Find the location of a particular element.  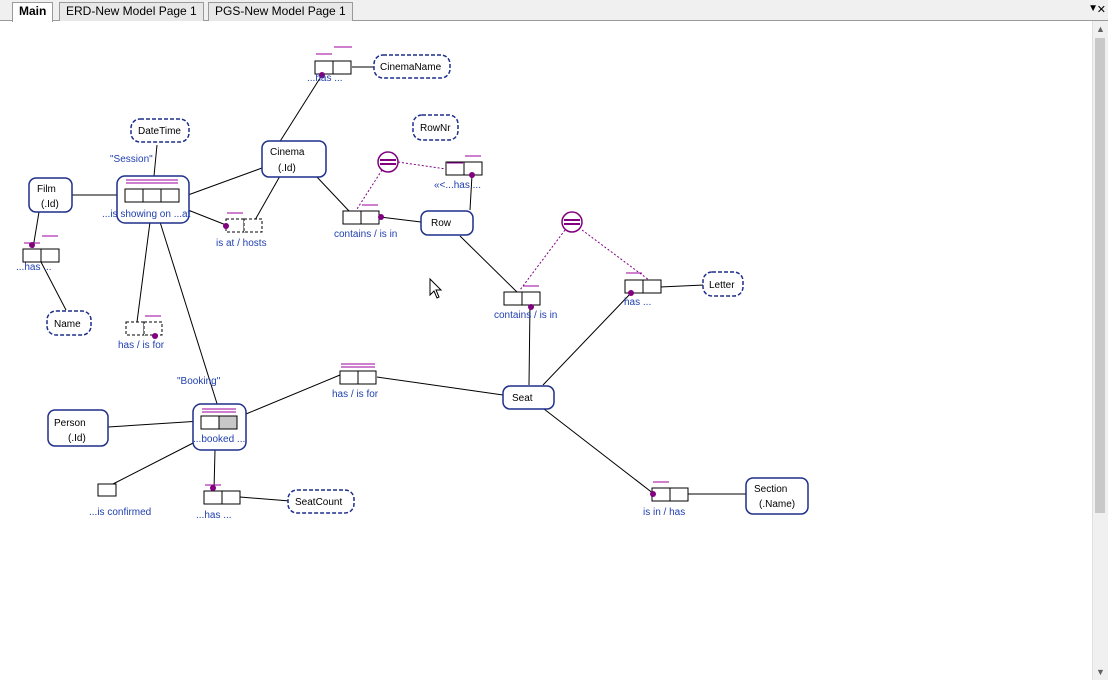

reading-has-is-for-mid: has / is for is located at coordinates (355, 394).